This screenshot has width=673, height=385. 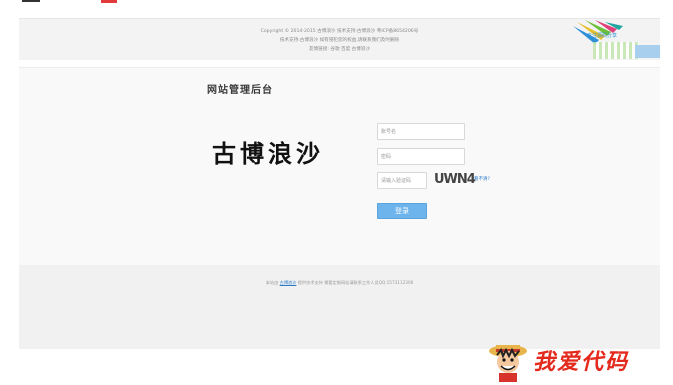 I want to click on brand-logo: 古博浪沙, so click(x=268, y=153).